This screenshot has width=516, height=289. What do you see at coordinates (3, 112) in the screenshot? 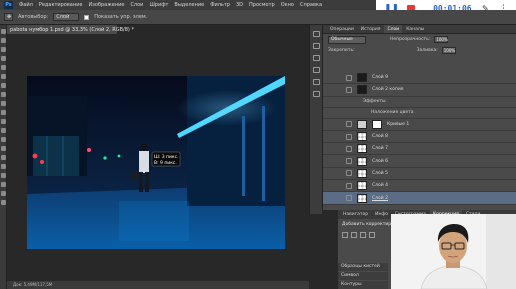
I see `history-brush-icon` at bounding box center [3, 112].